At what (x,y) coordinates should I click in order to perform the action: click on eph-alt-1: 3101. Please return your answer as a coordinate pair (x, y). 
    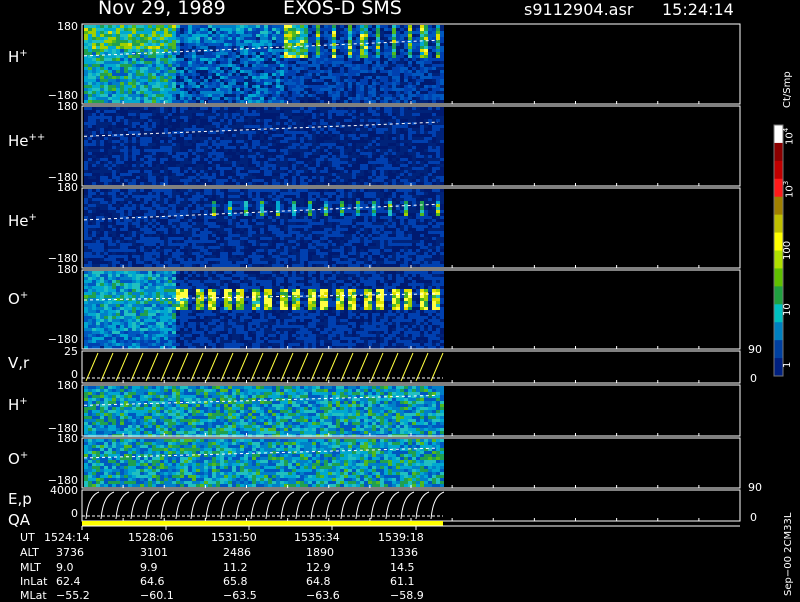
    Looking at the image, I should click on (154, 552).